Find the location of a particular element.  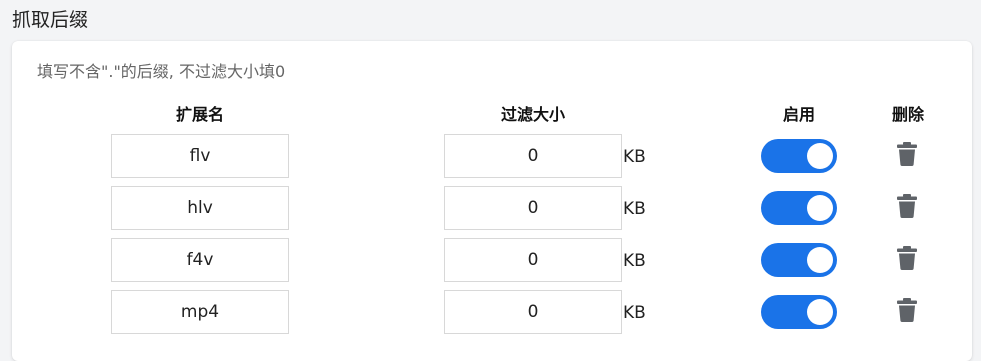

header-delete: 删除 is located at coordinates (907, 114).